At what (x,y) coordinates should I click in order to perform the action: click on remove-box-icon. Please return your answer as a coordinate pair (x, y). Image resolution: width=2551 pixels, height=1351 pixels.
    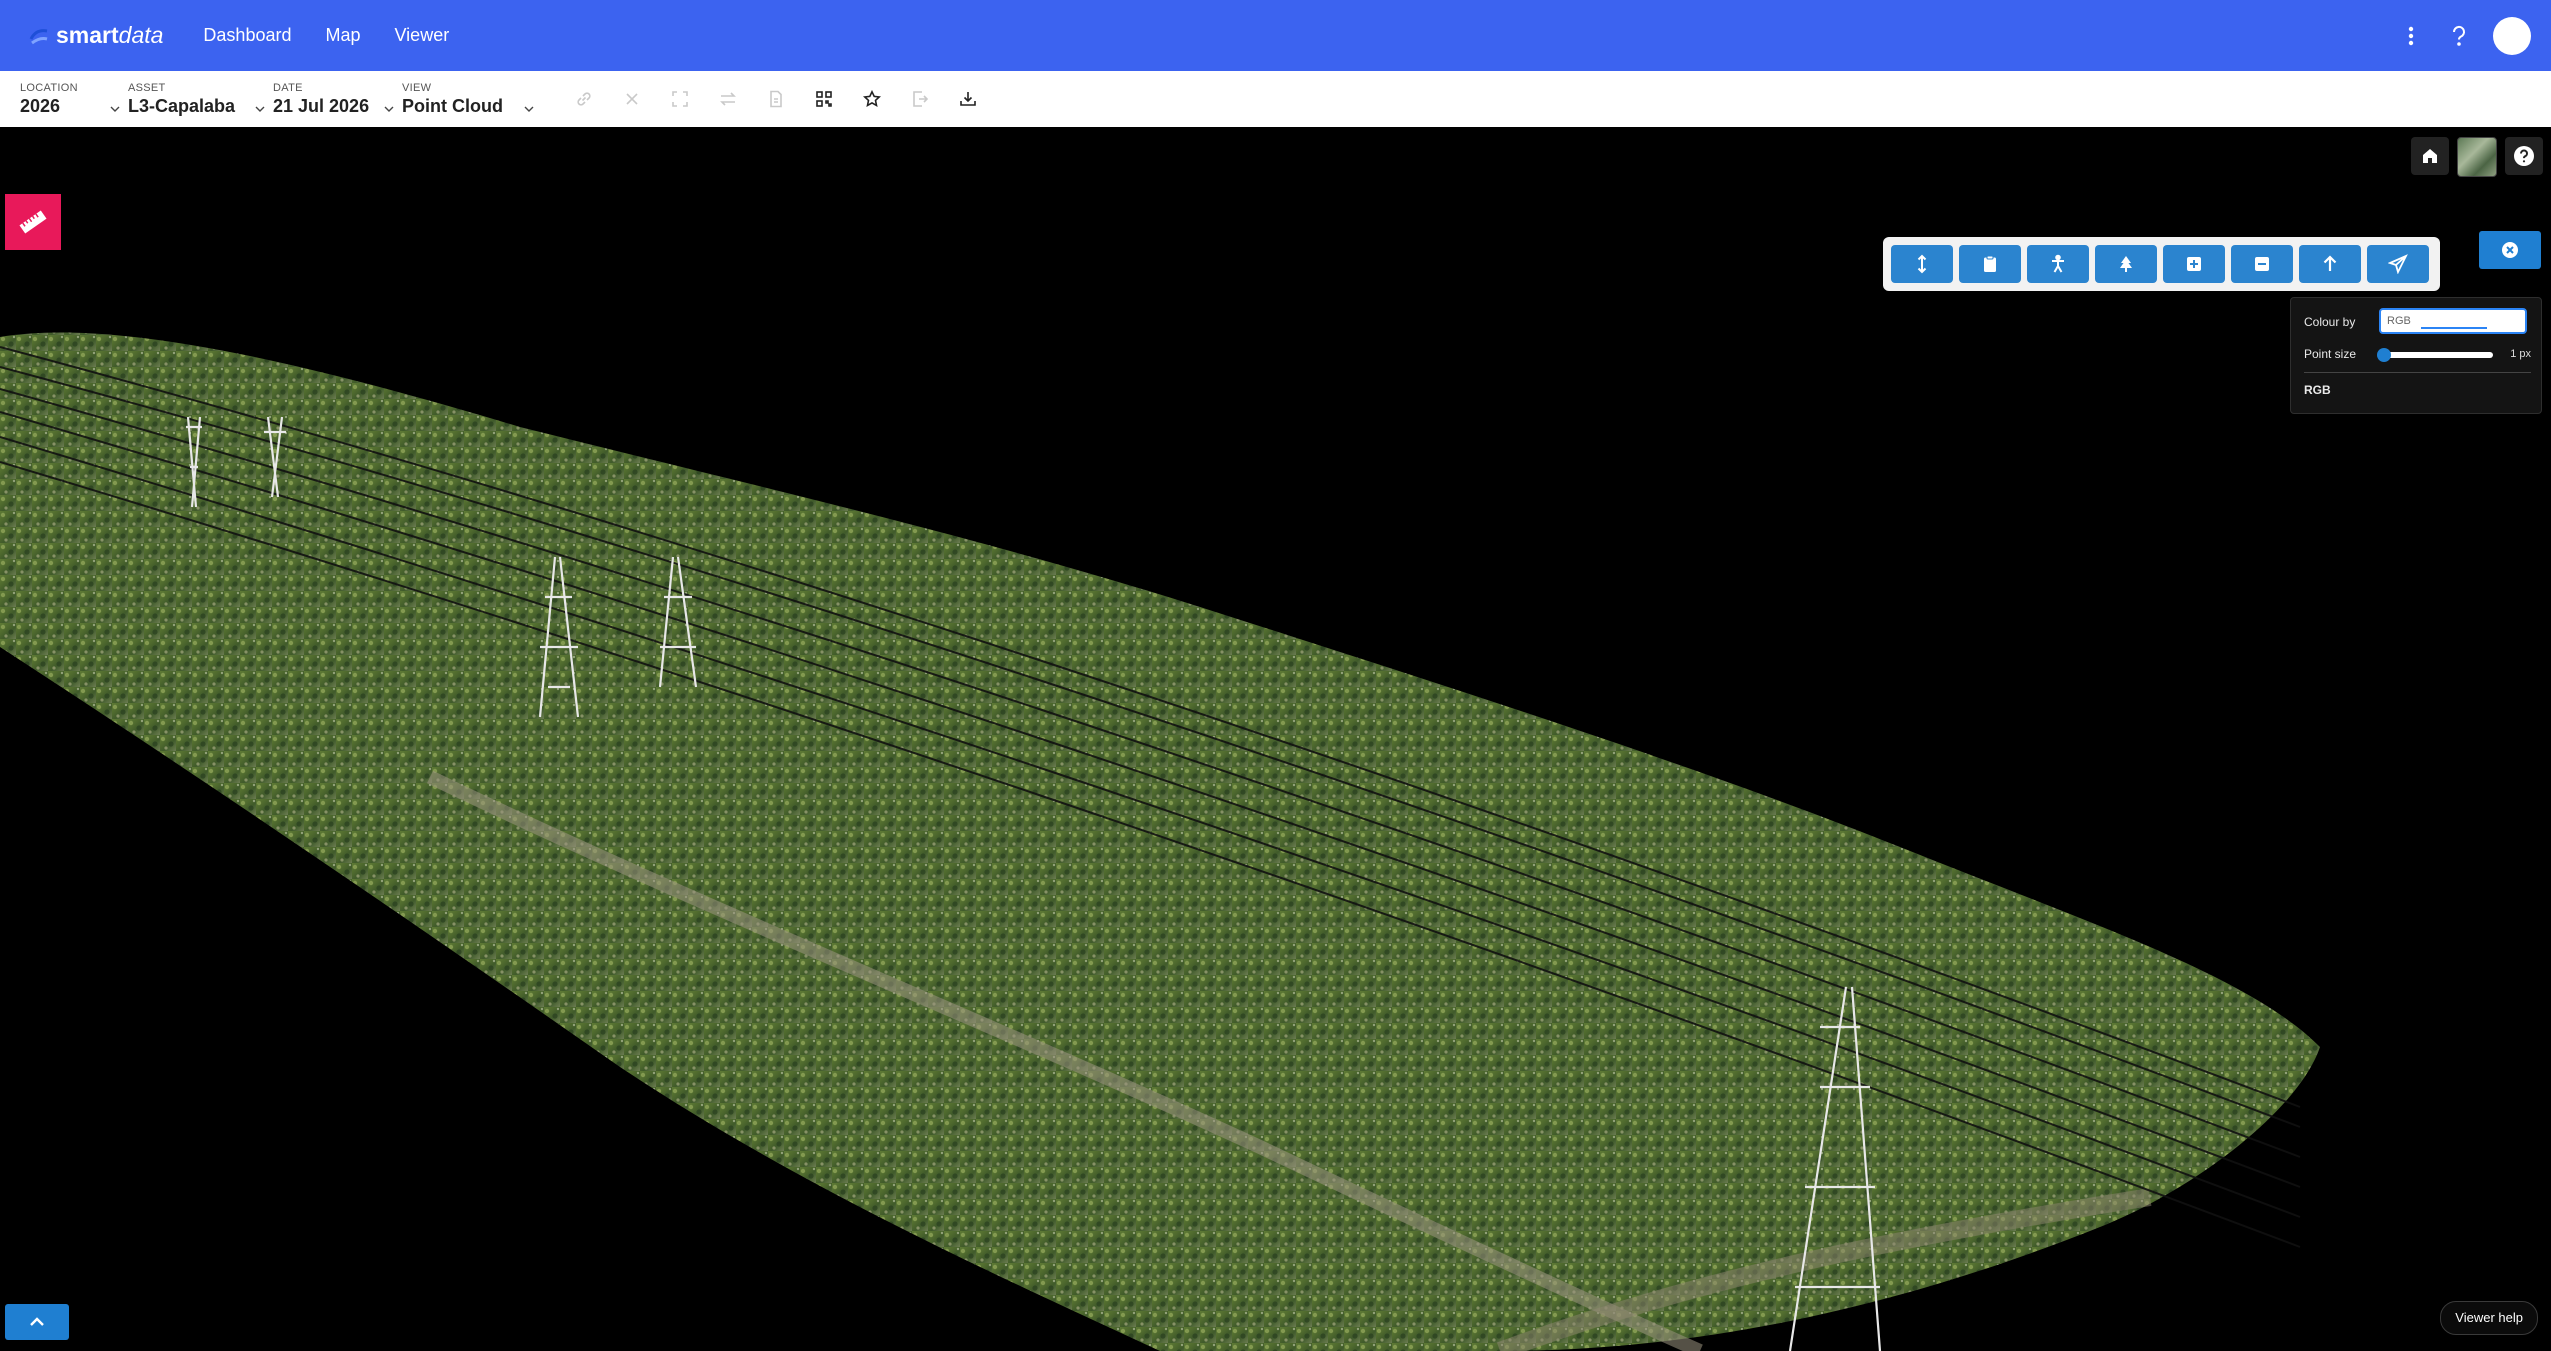
    Looking at the image, I should click on (2262, 264).